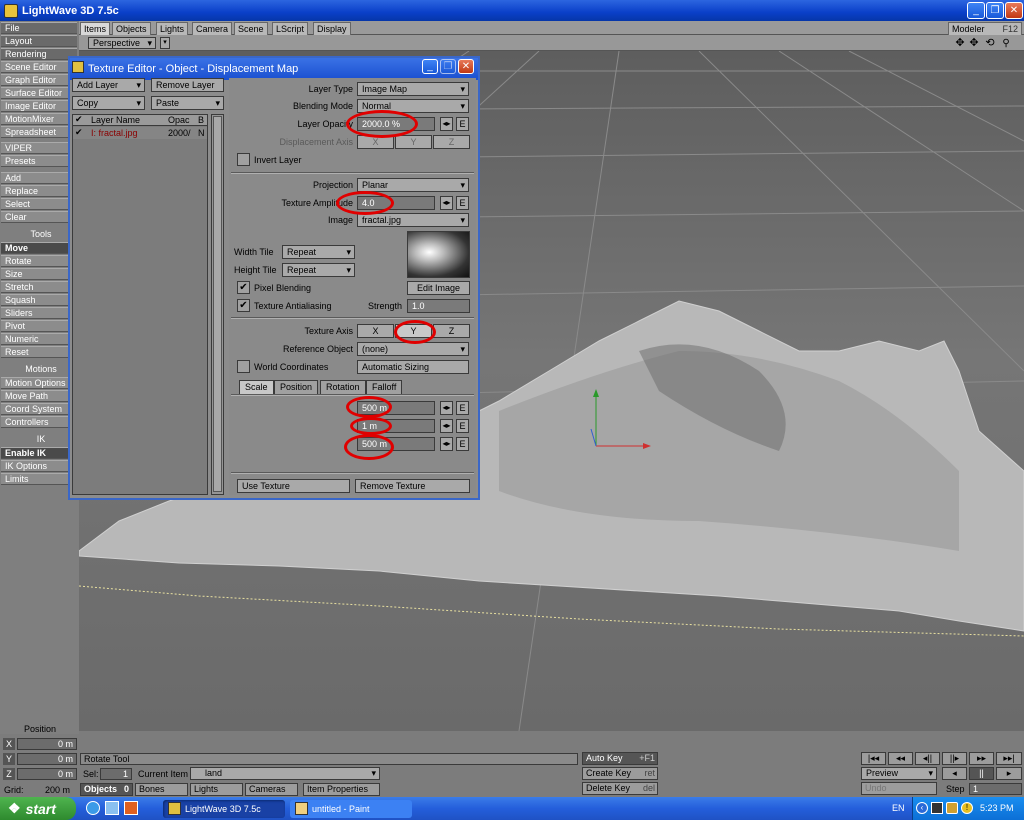  What do you see at coordinates (384, 387) in the screenshot?
I see `tab-falloff: Falloff` at bounding box center [384, 387].